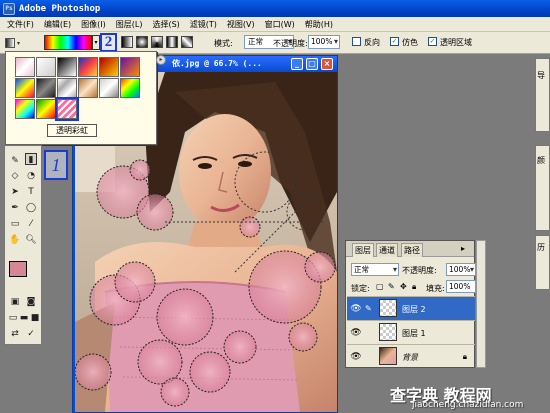  Describe the element at coordinates (31, 159) in the screenshot. I see `gradient-tool-icon: ▮` at that location.